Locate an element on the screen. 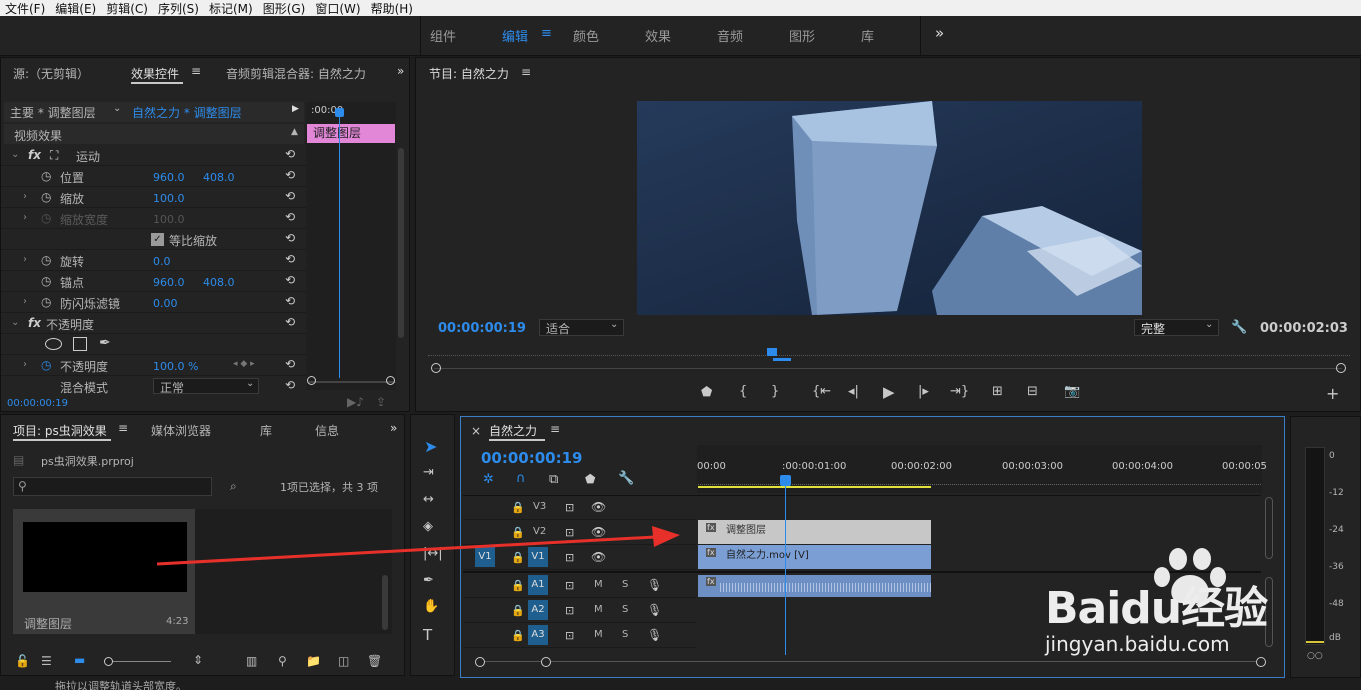  watermark-brand: Baidu经验 is located at coordinates (1156, 608).